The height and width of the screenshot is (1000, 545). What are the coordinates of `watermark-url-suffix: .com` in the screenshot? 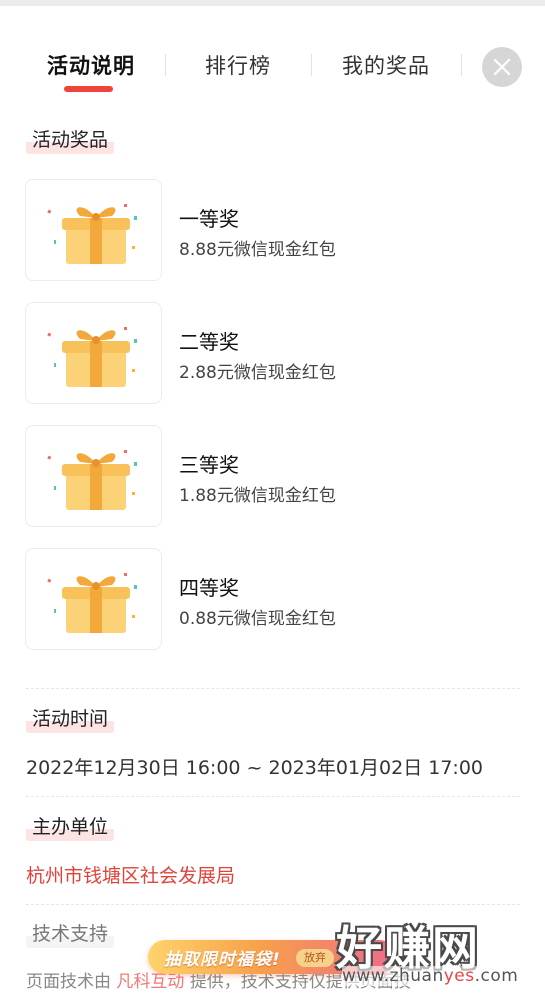 It's located at (496, 976).